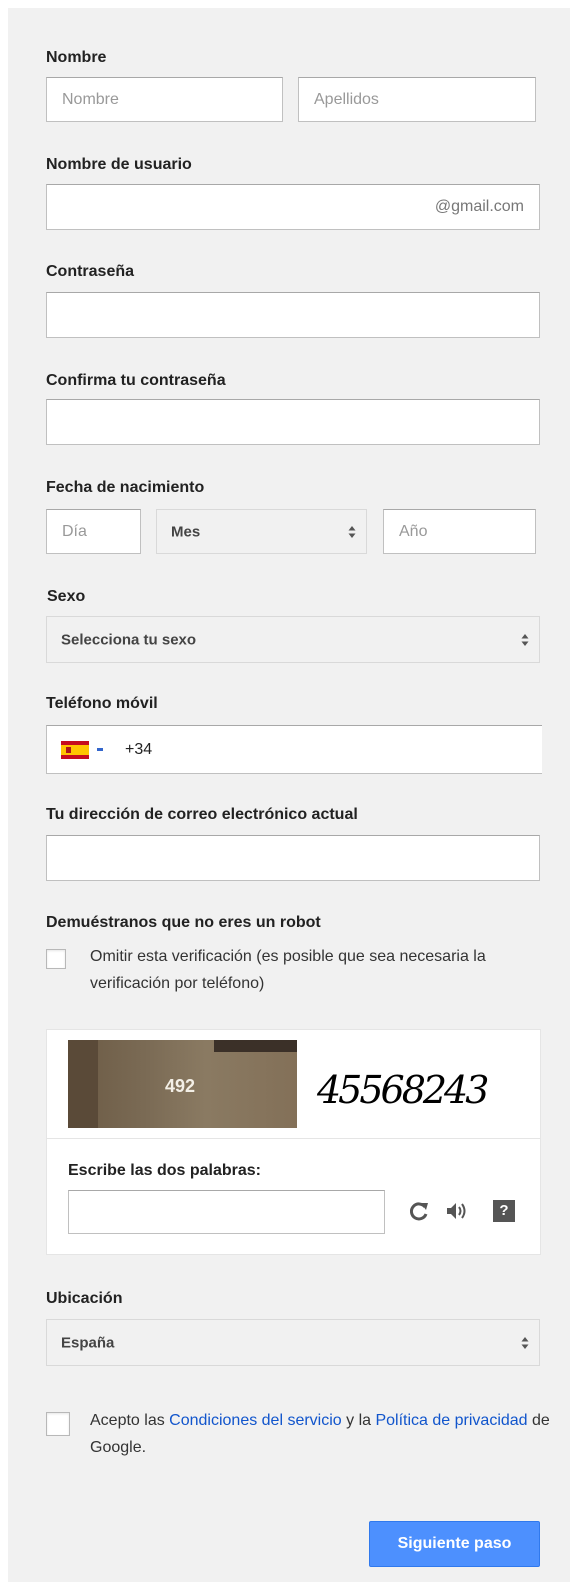 This screenshot has height=1582, width=578. I want to click on birth-day-placeholder: Día, so click(74, 531).